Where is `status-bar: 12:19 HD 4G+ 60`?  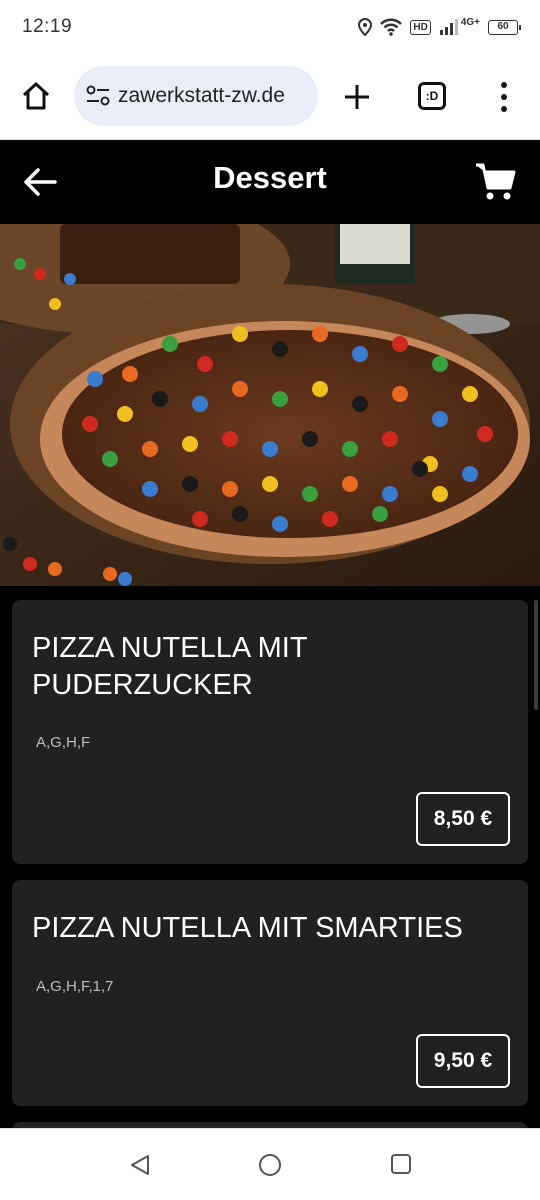
status-bar: 12:19 HD 4G+ 60 is located at coordinates (270, 27).